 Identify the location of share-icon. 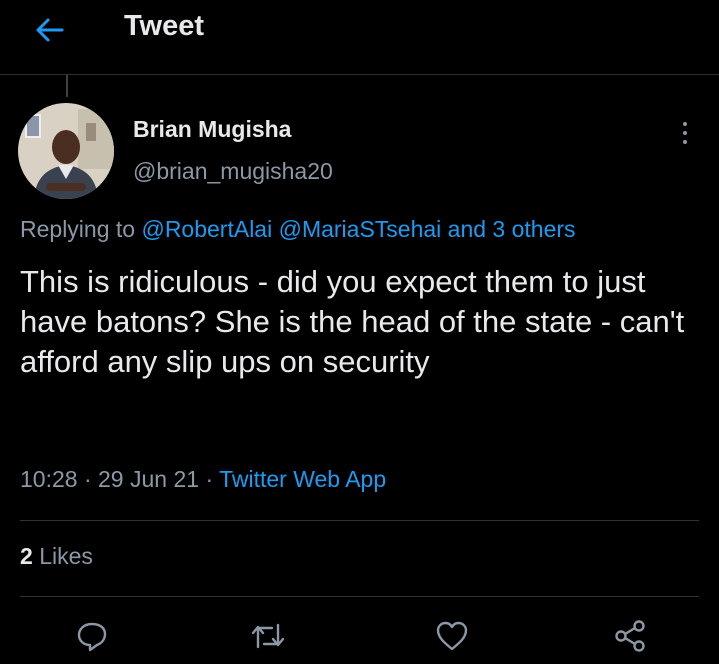
(630, 636).